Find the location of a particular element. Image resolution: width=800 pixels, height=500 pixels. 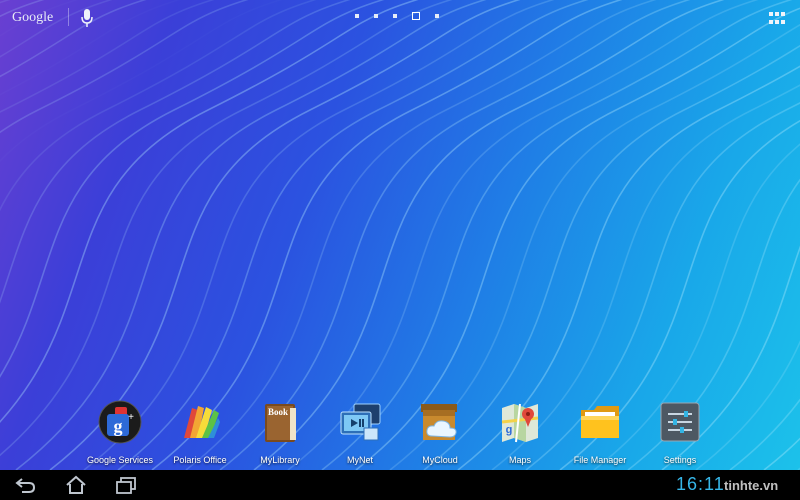

app-label: Maps is located at coordinates (519, 460).